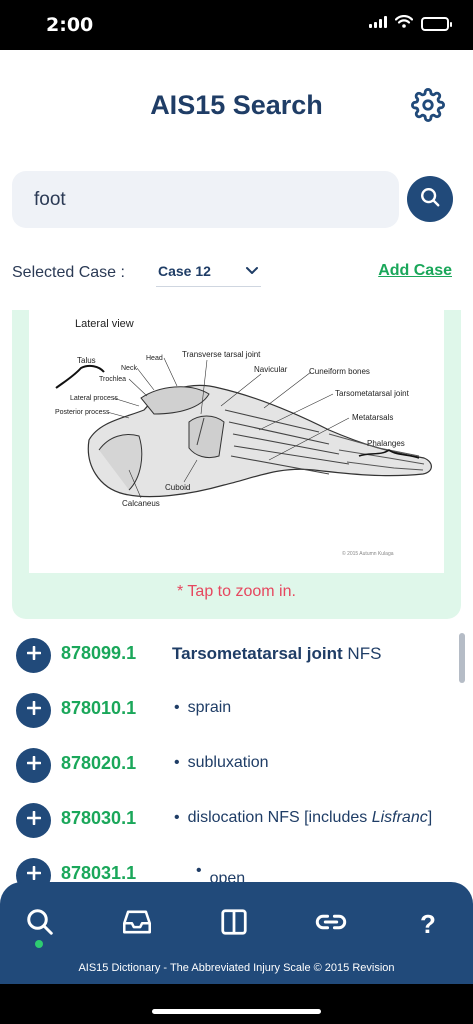  What do you see at coordinates (378, 24) in the screenshot?
I see `signal-icon` at bounding box center [378, 24].